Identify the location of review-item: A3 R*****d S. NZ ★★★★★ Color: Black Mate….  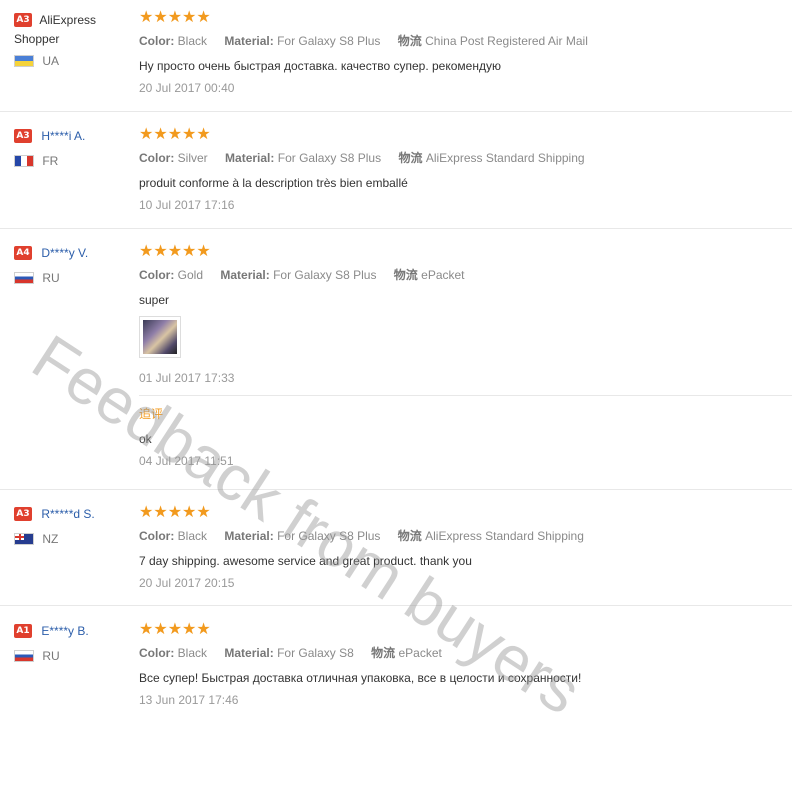
(396, 548).